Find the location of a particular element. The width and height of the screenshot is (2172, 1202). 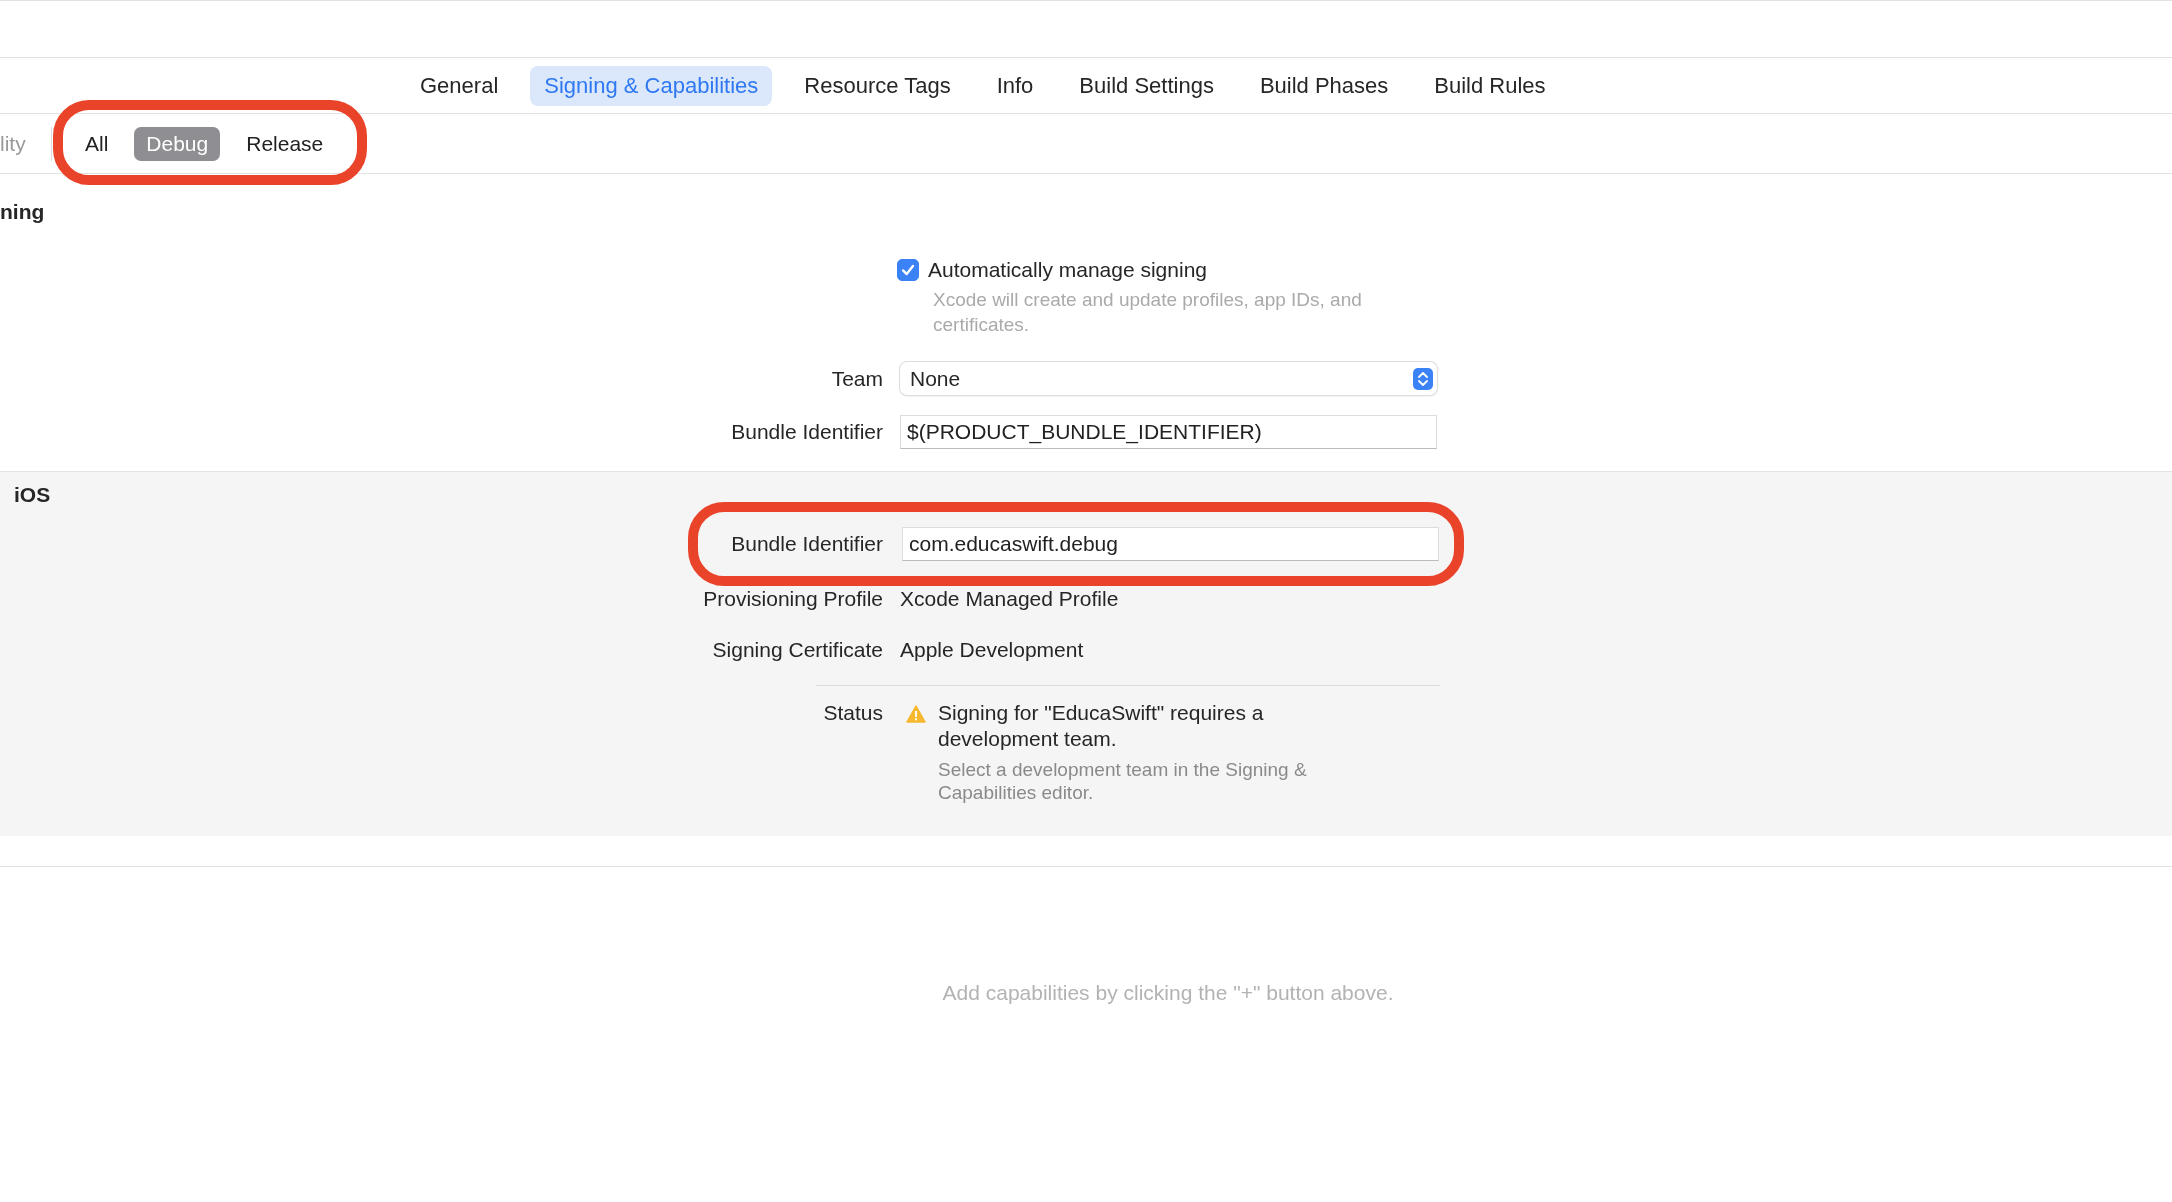

checkbox-label: Automatically manage signing is located at coordinates (1067, 270).